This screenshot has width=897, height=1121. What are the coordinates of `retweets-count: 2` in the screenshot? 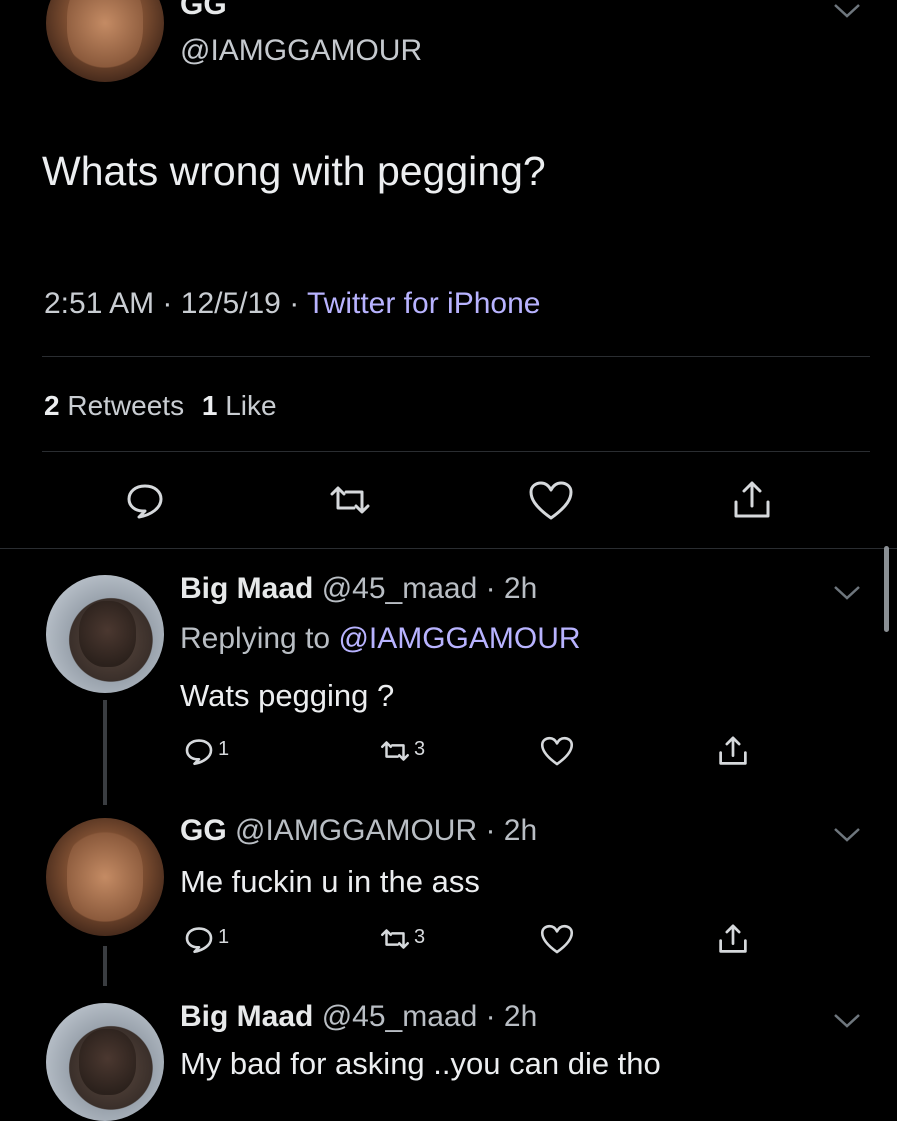 It's located at (52, 405).